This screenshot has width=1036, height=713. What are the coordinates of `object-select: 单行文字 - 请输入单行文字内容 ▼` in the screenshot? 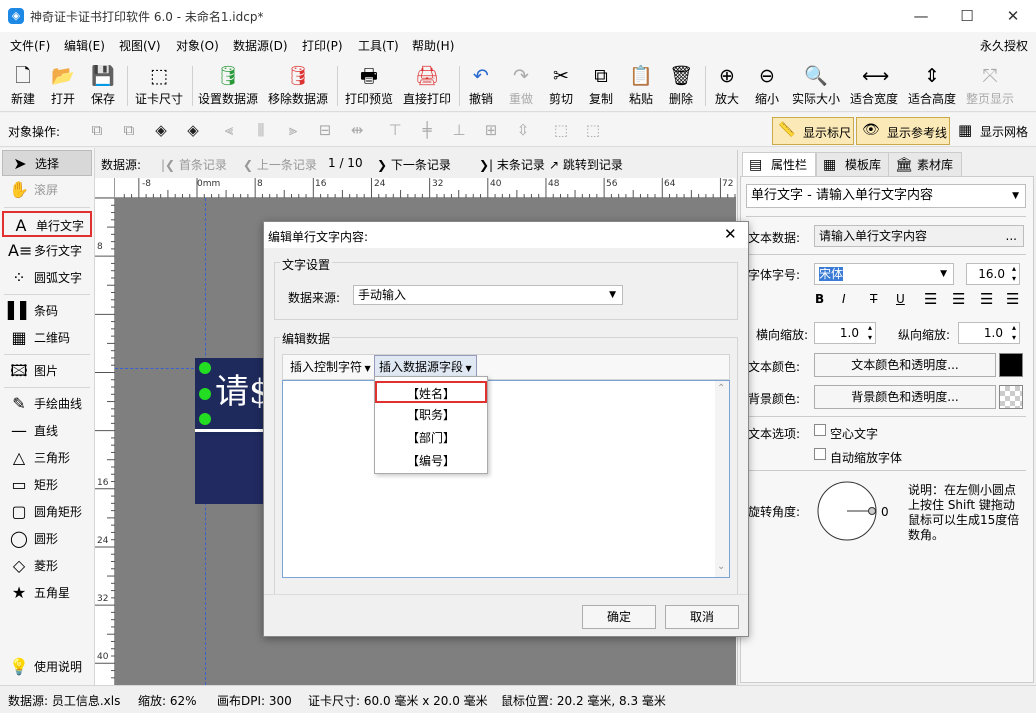 It's located at (886, 196).